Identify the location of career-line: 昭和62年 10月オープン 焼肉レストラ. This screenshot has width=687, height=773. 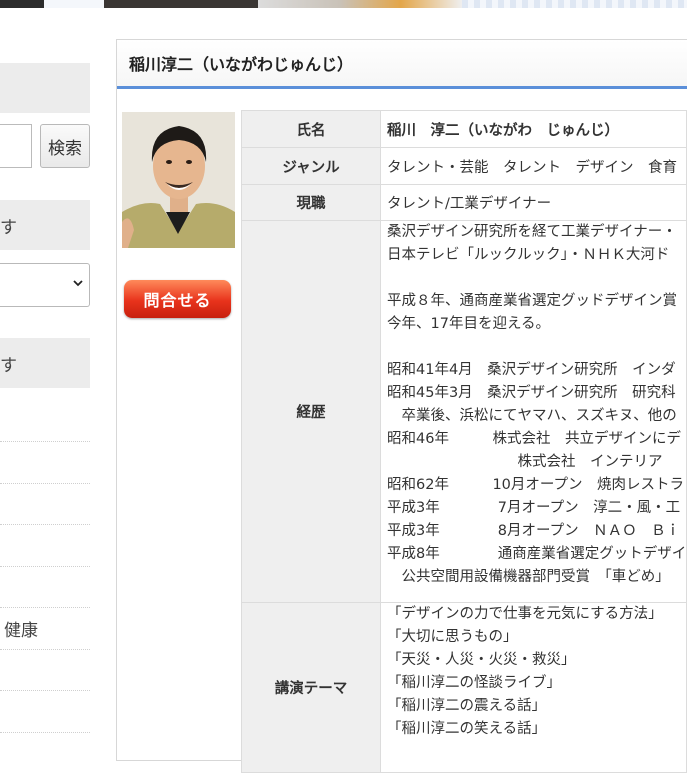
(536, 485).